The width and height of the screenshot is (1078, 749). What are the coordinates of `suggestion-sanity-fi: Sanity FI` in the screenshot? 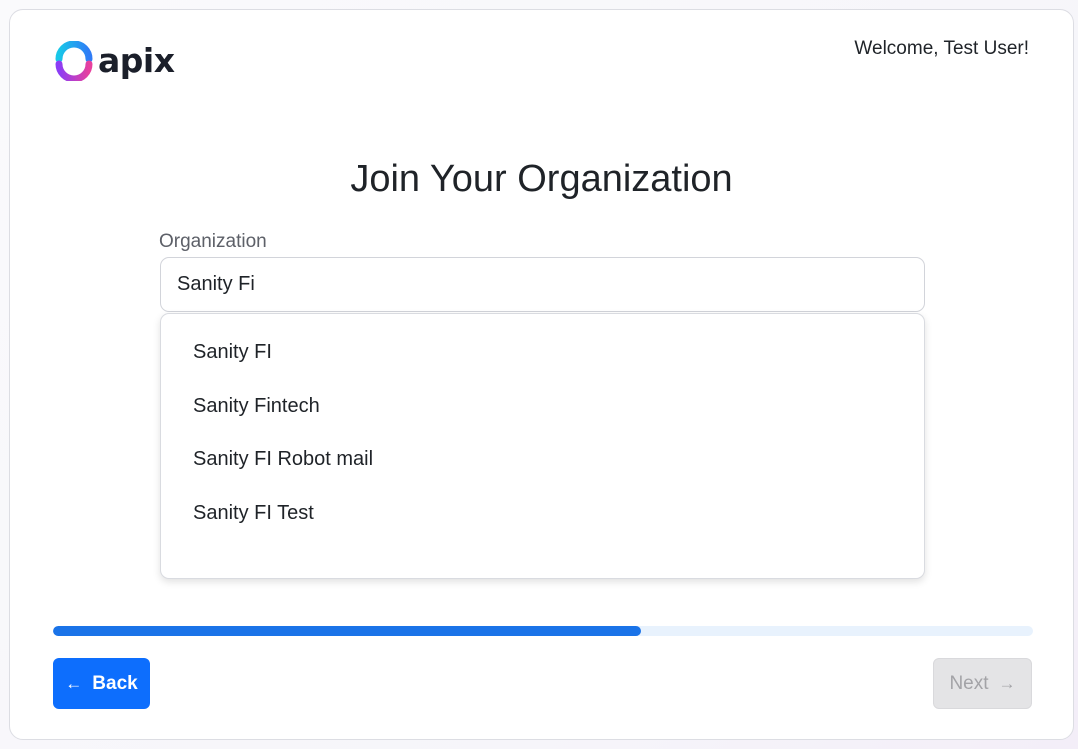 It's located at (542, 356).